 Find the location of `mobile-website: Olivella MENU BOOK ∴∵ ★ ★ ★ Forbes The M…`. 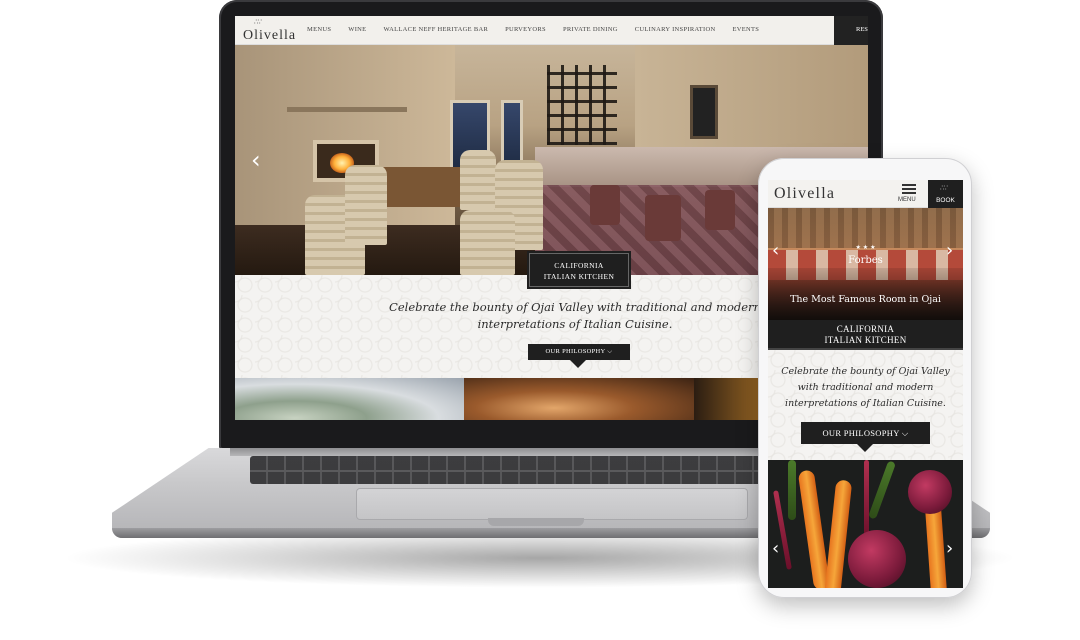

mobile-website: Olivella MENU BOOK ∴∵ ★ ★ ★ Forbes The M… is located at coordinates (865, 384).